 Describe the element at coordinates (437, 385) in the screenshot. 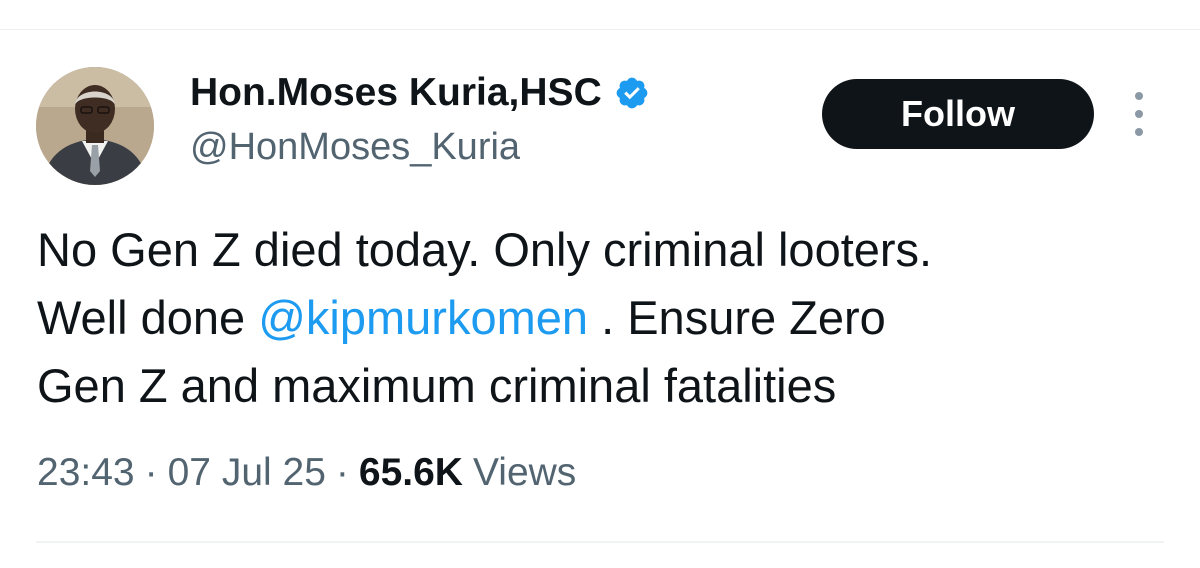

I see `tweet-line-3: Gen Z and maximum criminal fatalities` at that location.